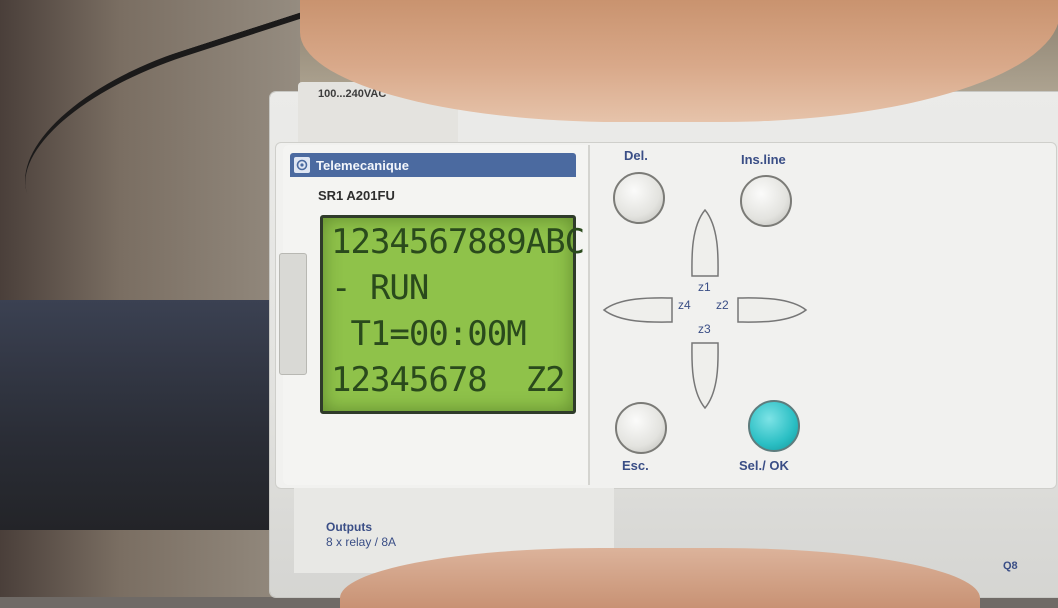 The height and width of the screenshot is (608, 1058). Describe the element at coordinates (764, 465) in the screenshot. I see `sel-ok-label: Sel./ OK` at that location.